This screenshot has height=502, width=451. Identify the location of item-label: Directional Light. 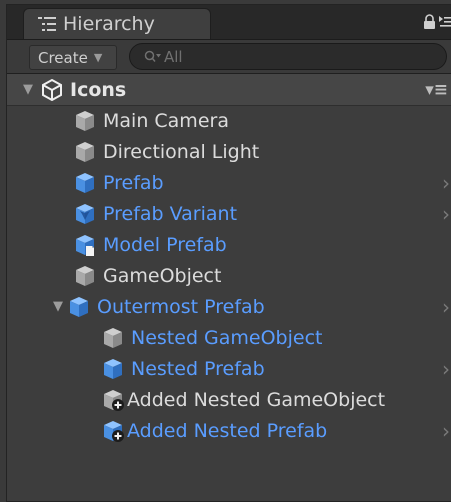
(181, 151).